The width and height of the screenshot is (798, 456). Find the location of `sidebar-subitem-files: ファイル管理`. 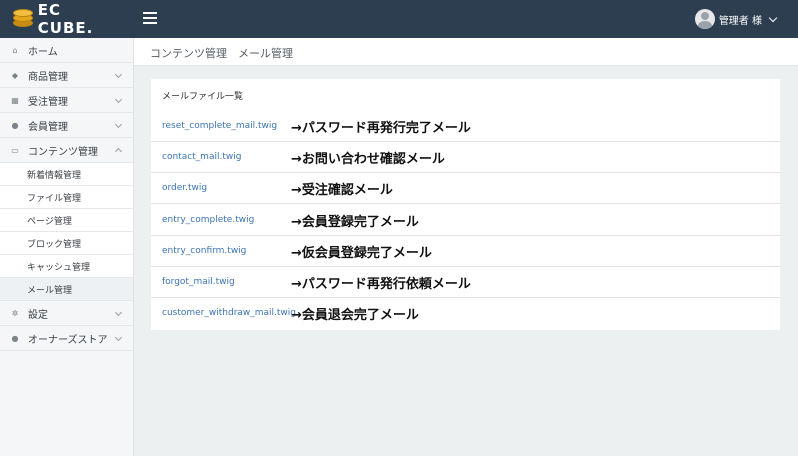

sidebar-subitem-files: ファイル管理 is located at coordinates (66, 197).